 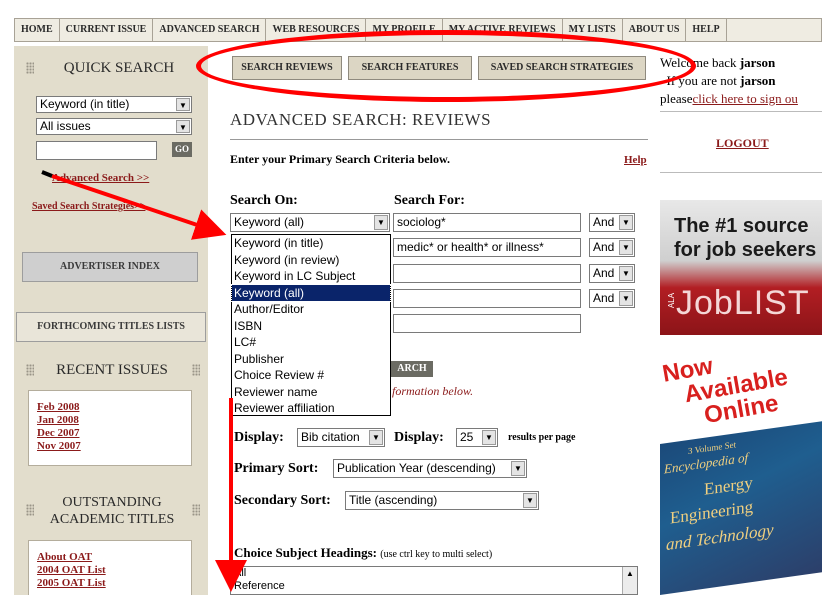 I want to click on black-arrow-segment, so click(x=47, y=174).